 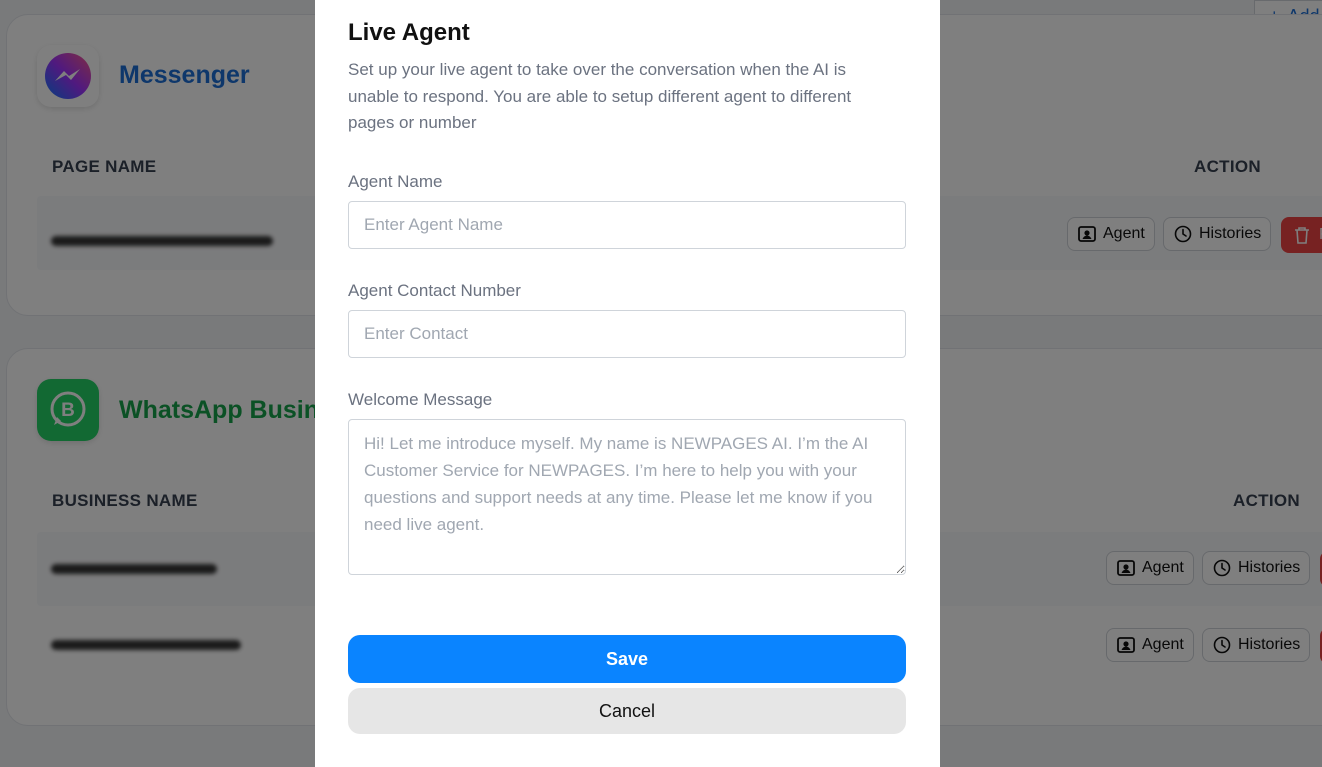 What do you see at coordinates (627, 711) in the screenshot?
I see `cancel-button: Cancel` at bounding box center [627, 711].